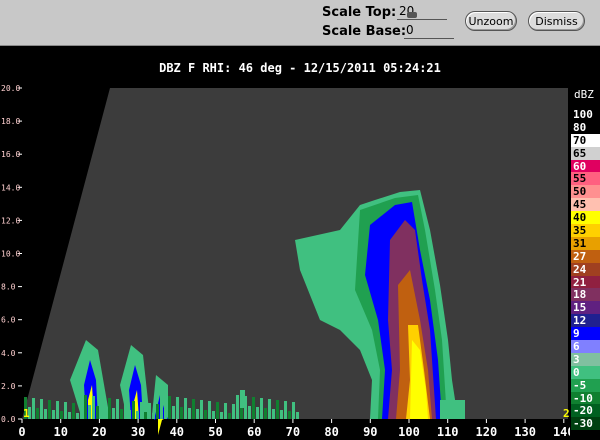  I want to click on x-axis: 0 10 20 30 40 50 60 70 80 90 100 110 120 130 140, so click(294, 429).